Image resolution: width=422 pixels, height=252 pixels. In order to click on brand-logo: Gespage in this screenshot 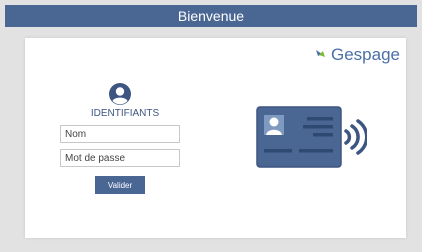, I will do `click(356, 55)`.